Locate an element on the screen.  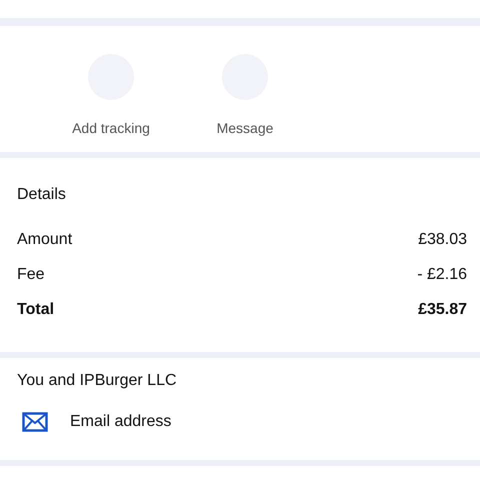
detail-value: £38.03 is located at coordinates (442, 239).